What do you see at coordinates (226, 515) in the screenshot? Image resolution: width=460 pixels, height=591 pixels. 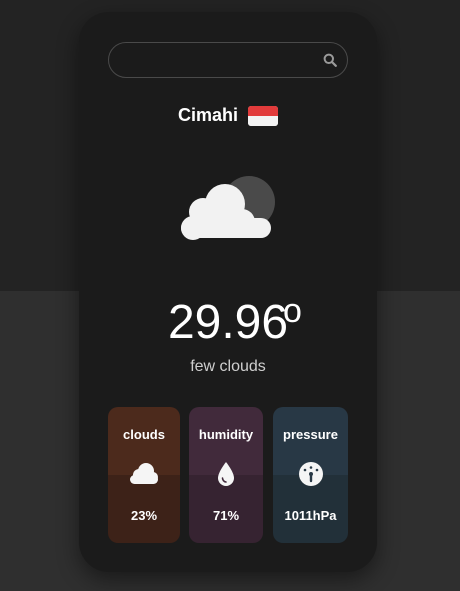 I see `humidity-value: 71%` at bounding box center [226, 515].